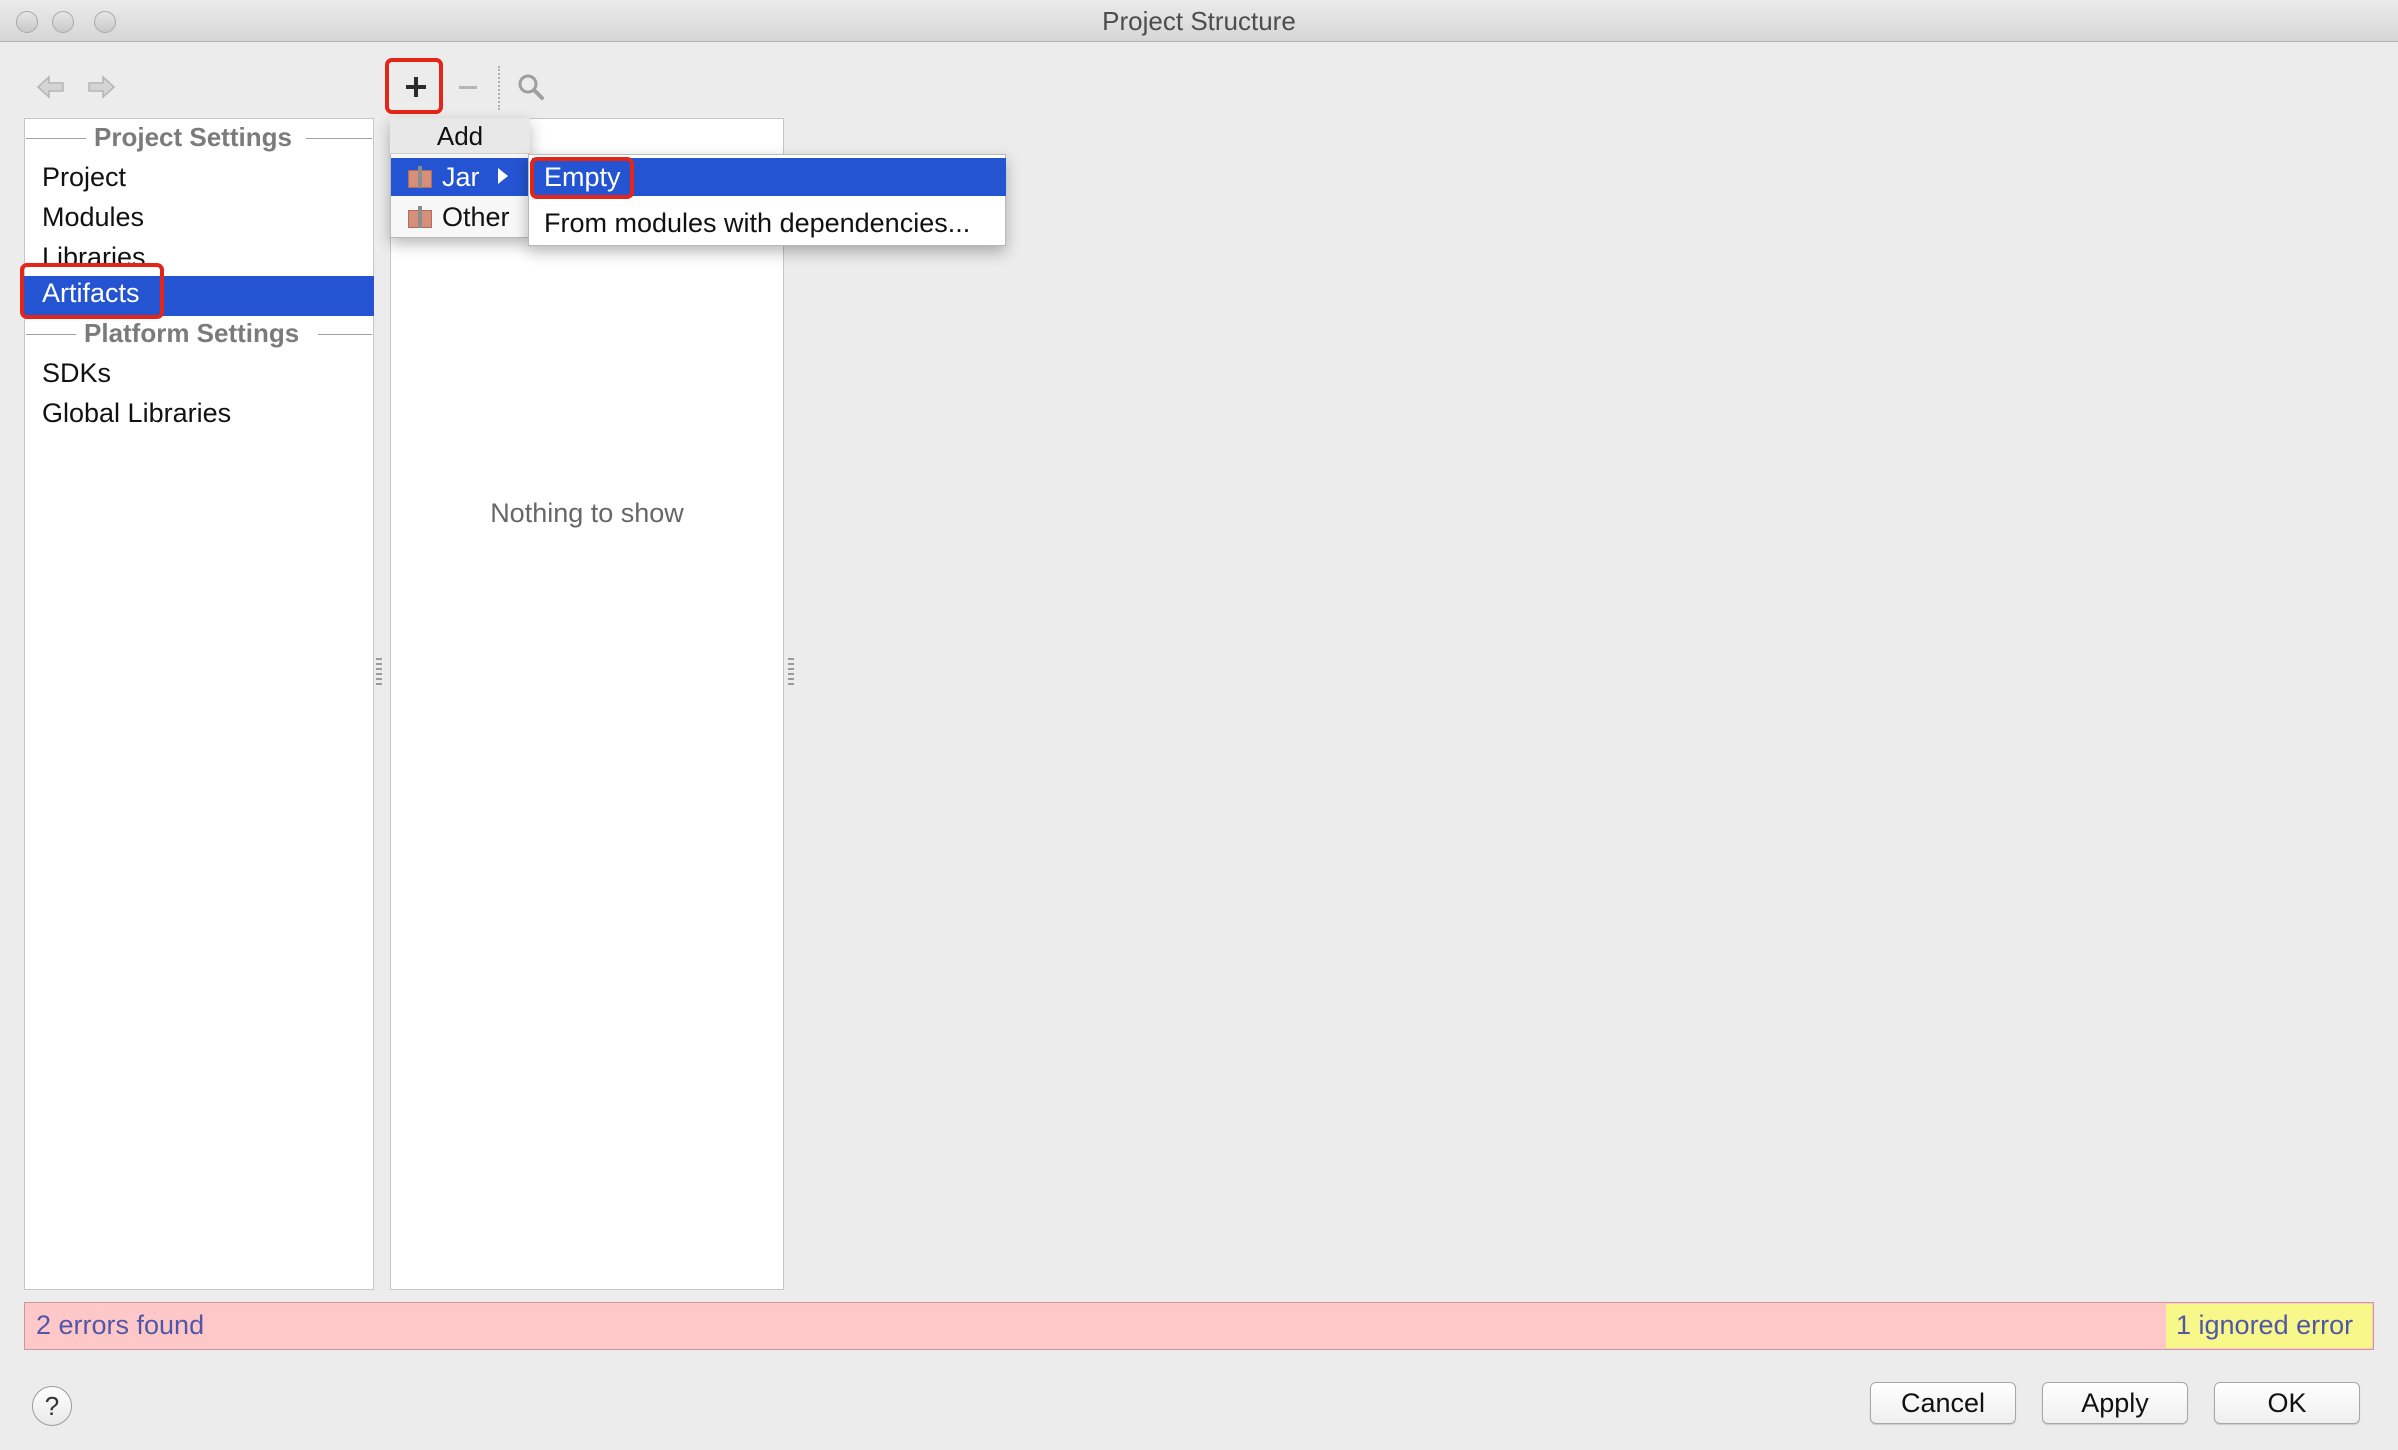 The width and height of the screenshot is (2398, 1450). What do you see at coordinates (460, 136) in the screenshot?
I see `add-menu-title: Add` at bounding box center [460, 136].